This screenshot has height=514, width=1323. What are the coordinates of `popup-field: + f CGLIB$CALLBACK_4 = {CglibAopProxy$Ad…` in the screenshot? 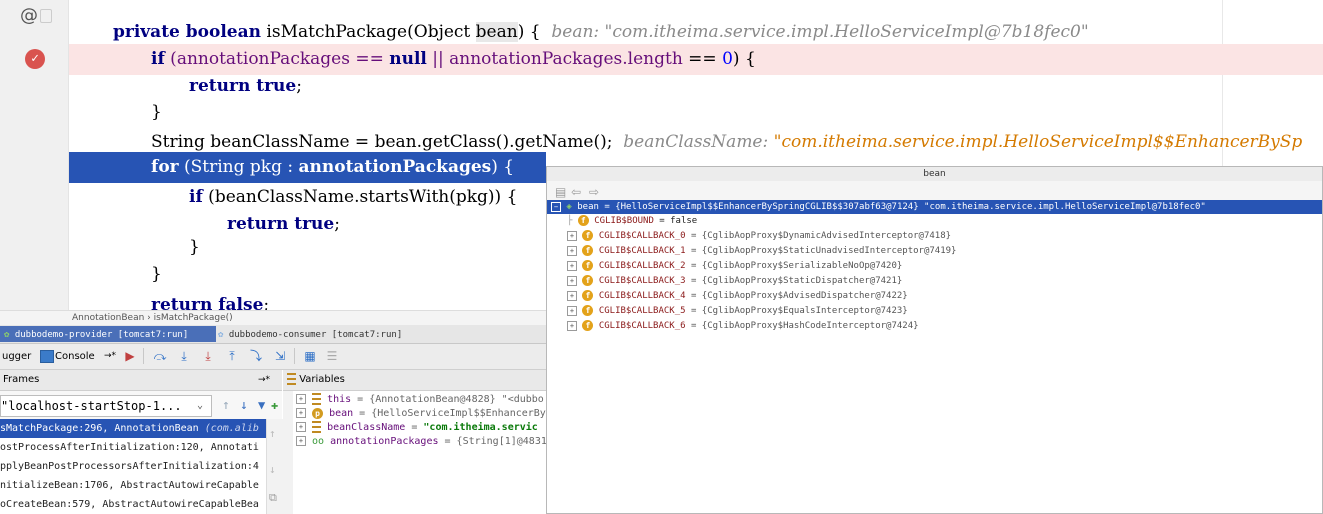 It's located at (727, 296).